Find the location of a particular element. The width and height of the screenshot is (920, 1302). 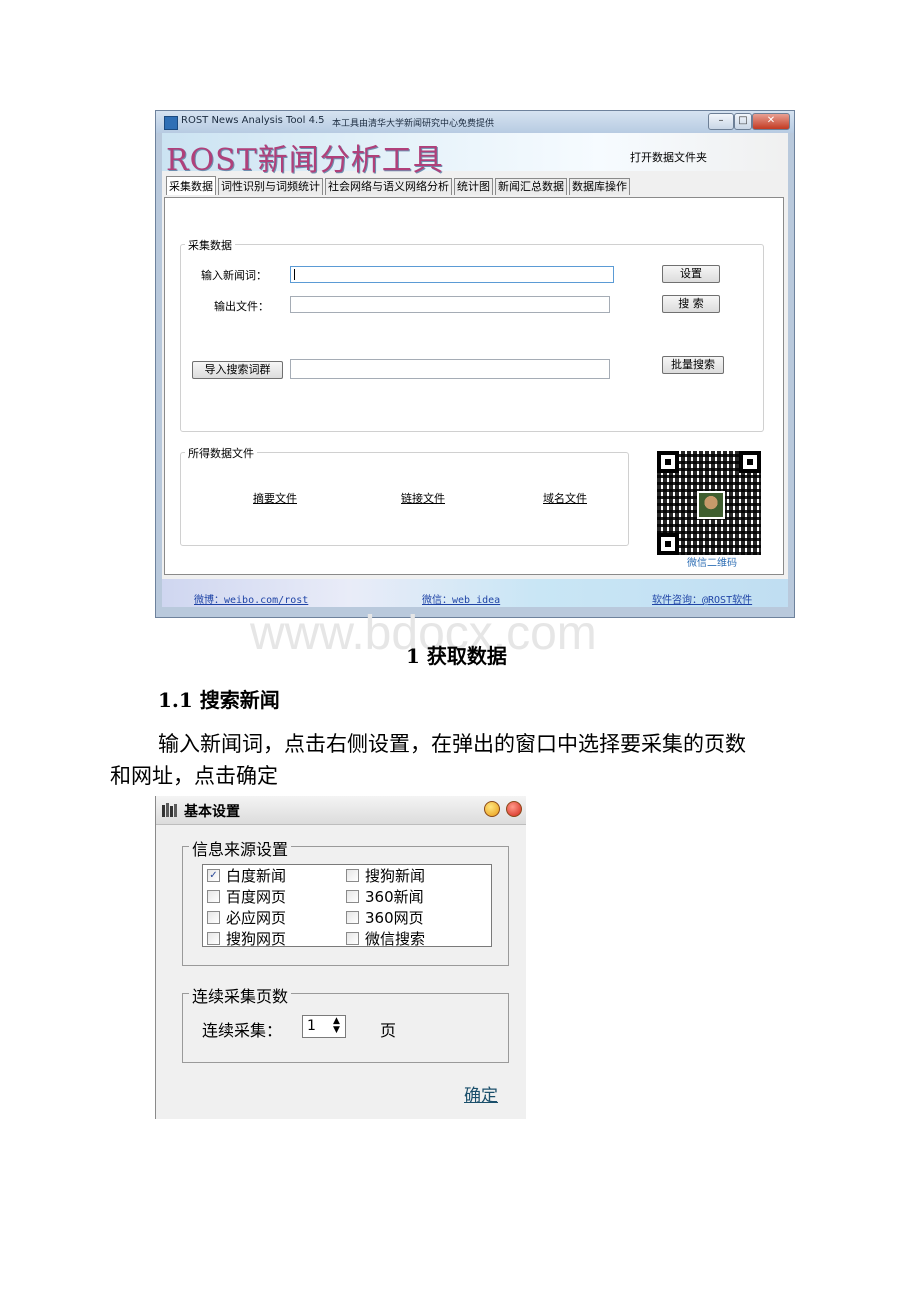

qr-label: 微信二维码 is located at coordinates (712, 563).